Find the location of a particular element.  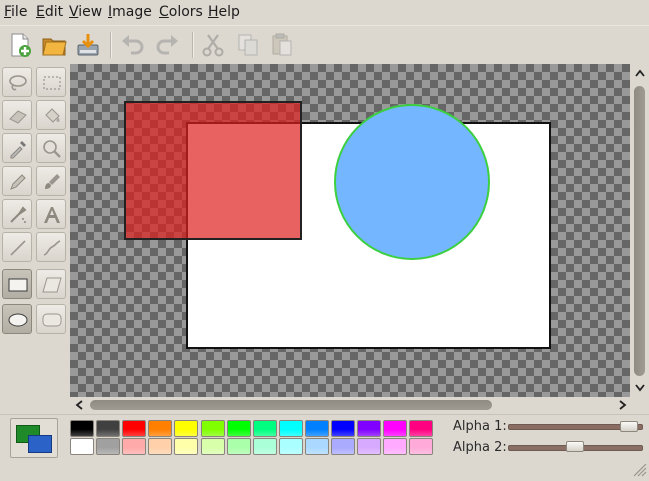

color-panel: Alpha 1: Alpha 2: is located at coordinates (324, 447).